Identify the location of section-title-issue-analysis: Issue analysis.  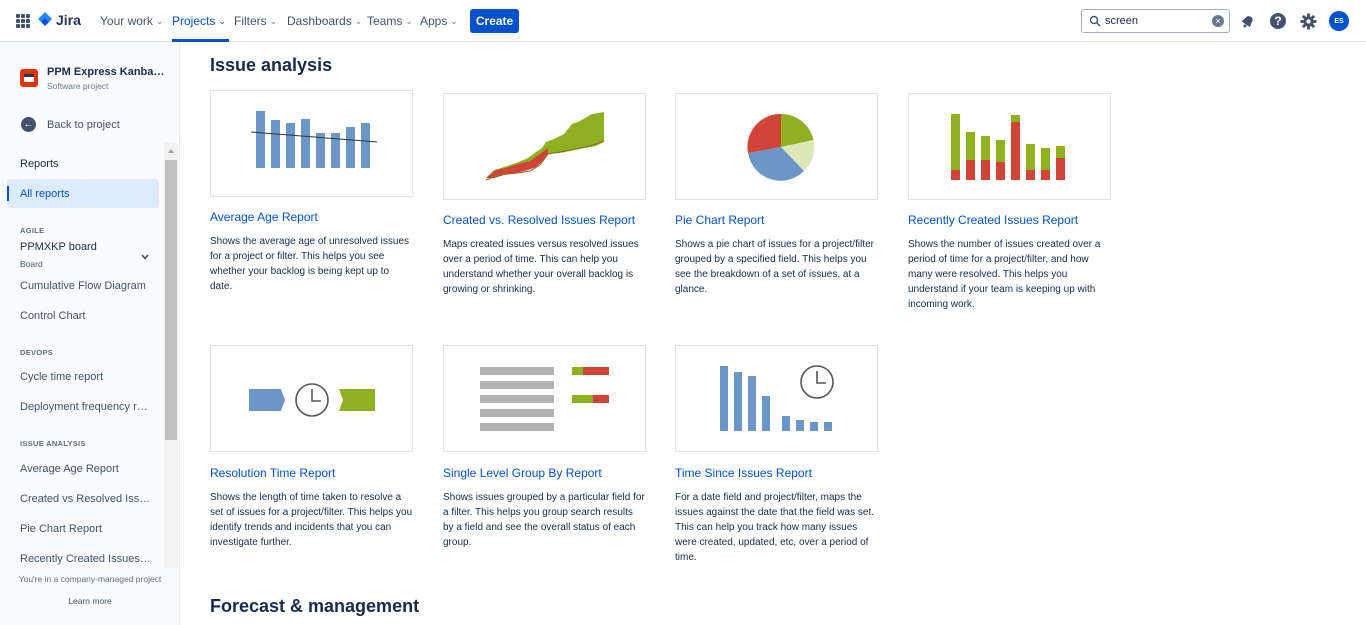
(271, 65).